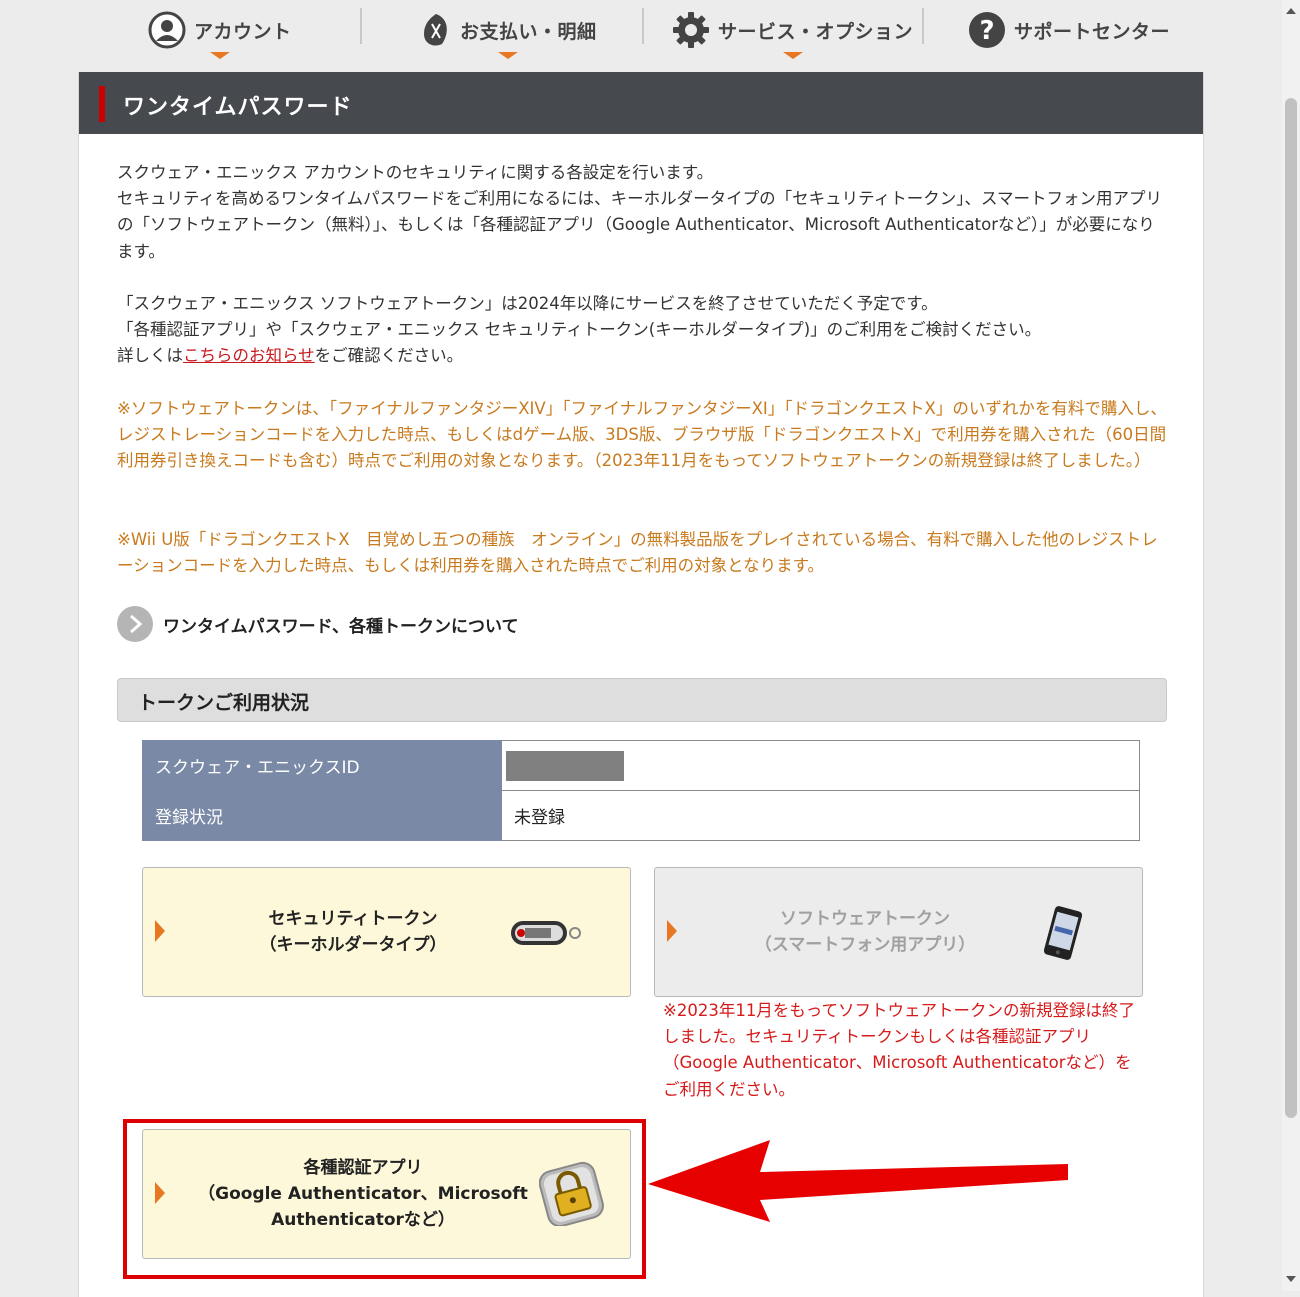  What do you see at coordinates (353, 919) in the screenshot?
I see `security-token-line1: セキュリティトークン` at bounding box center [353, 919].